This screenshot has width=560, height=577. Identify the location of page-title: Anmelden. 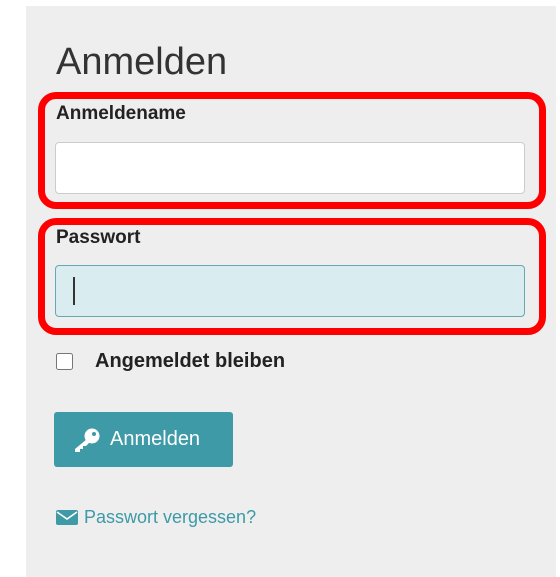
(142, 62).